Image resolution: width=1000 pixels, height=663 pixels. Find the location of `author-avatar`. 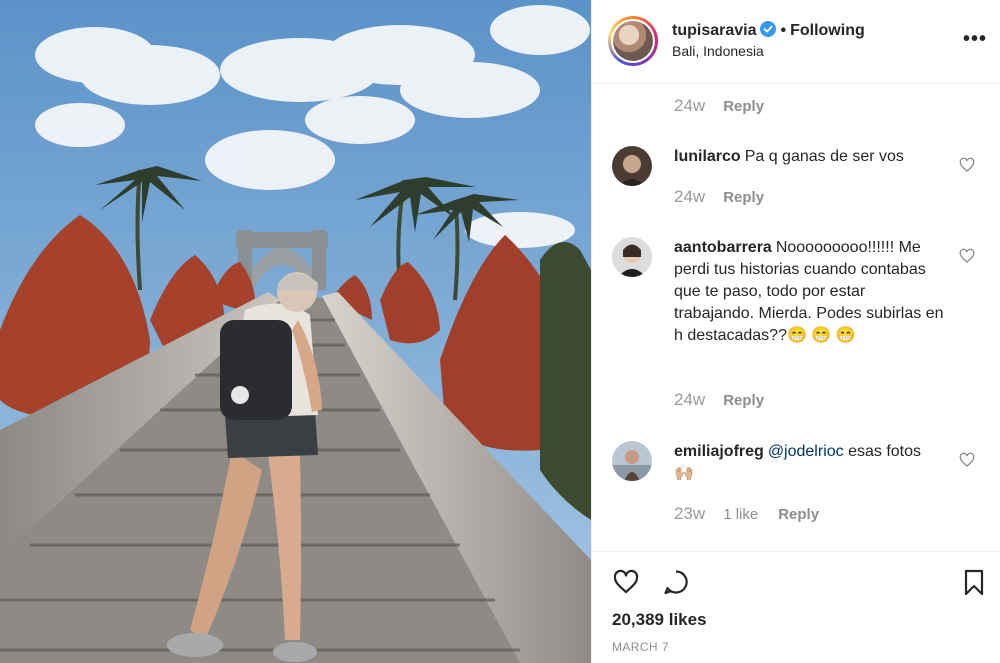

author-avatar is located at coordinates (633, 41).